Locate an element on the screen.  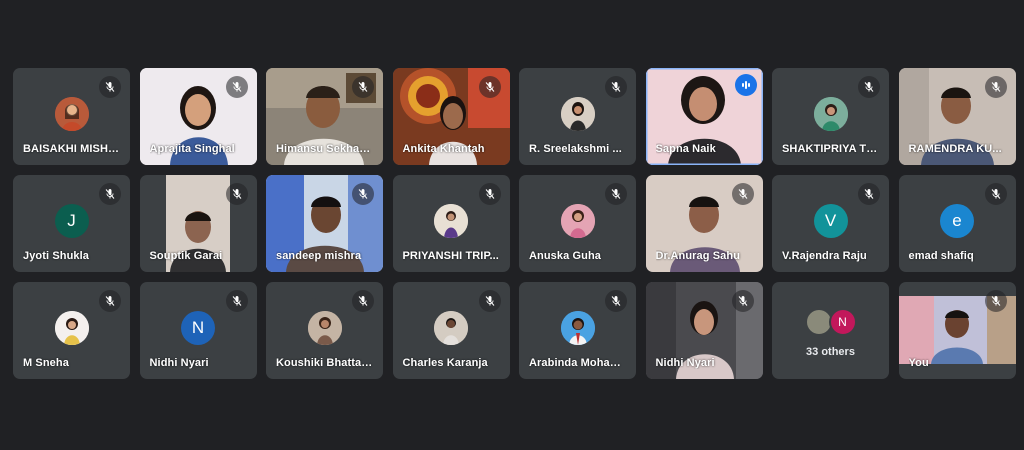
participant-tile: Arabinda Mohanty is located at coordinates (577, 330).